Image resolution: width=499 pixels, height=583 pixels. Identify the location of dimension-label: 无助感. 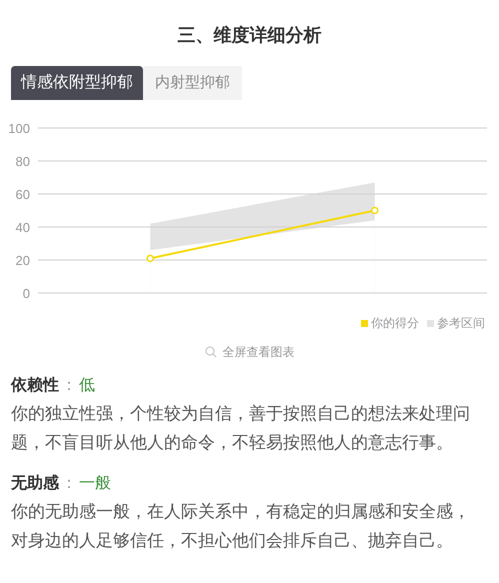
(35, 484).